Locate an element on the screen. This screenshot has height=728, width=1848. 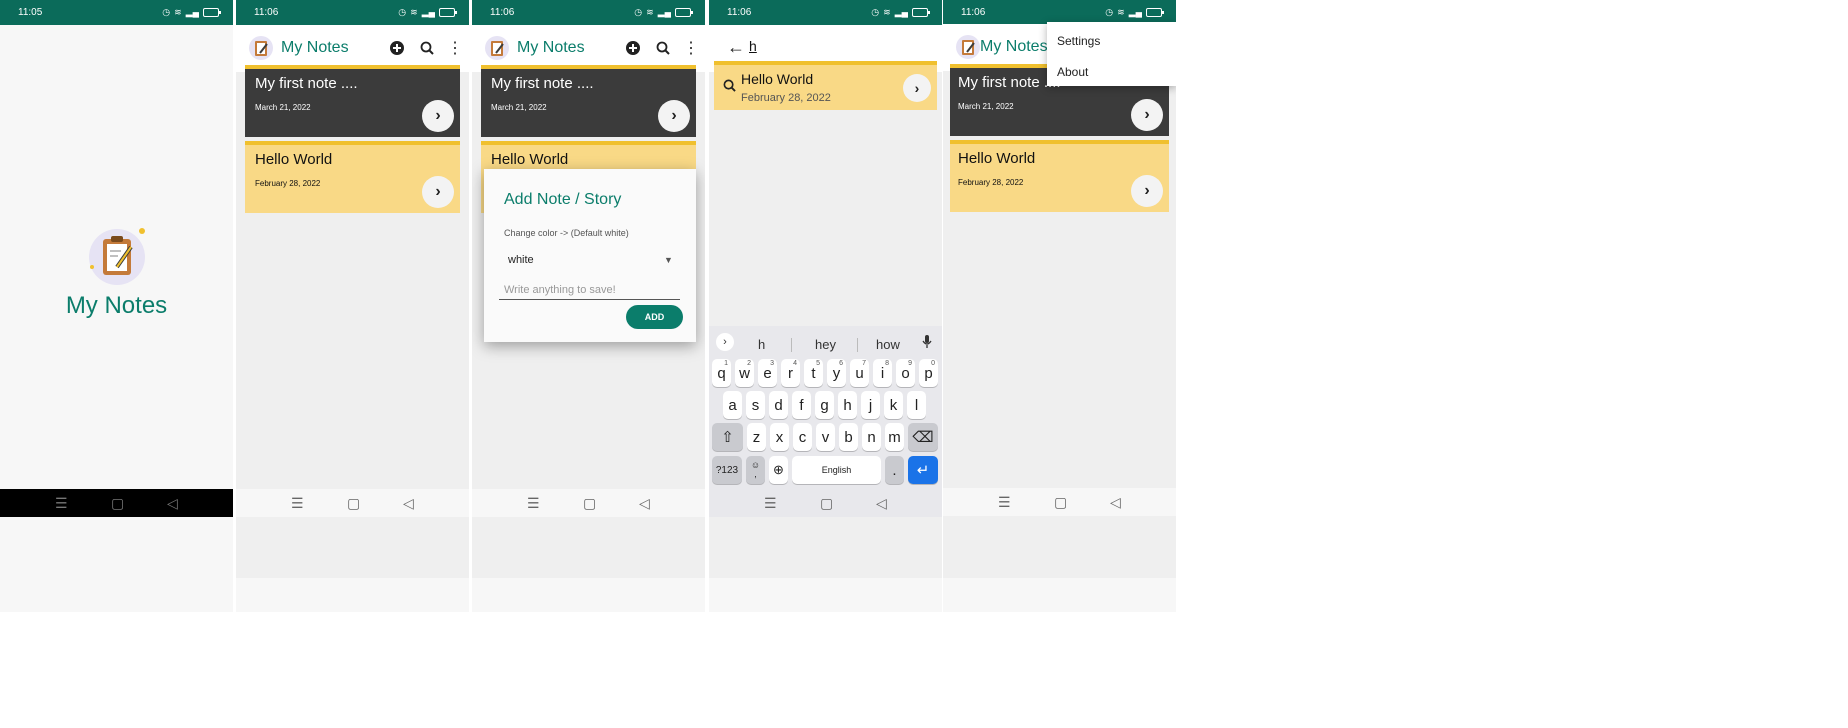
key-label: y is located at coordinates (836, 373).